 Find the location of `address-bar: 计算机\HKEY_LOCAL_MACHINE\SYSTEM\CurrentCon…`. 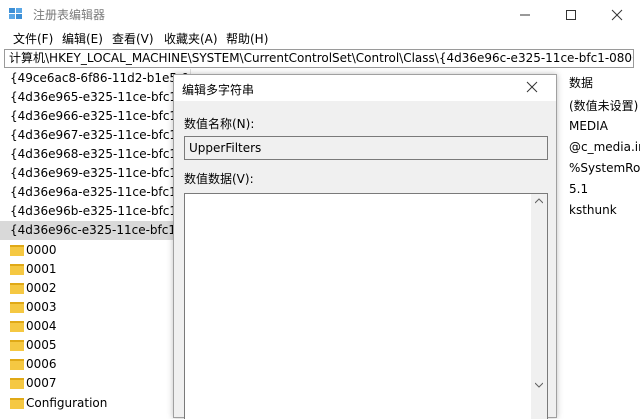

address-bar: 计算机\HKEY_LOCAL_MACHINE\SYSTEM\CurrentCon… is located at coordinates (319, 58).